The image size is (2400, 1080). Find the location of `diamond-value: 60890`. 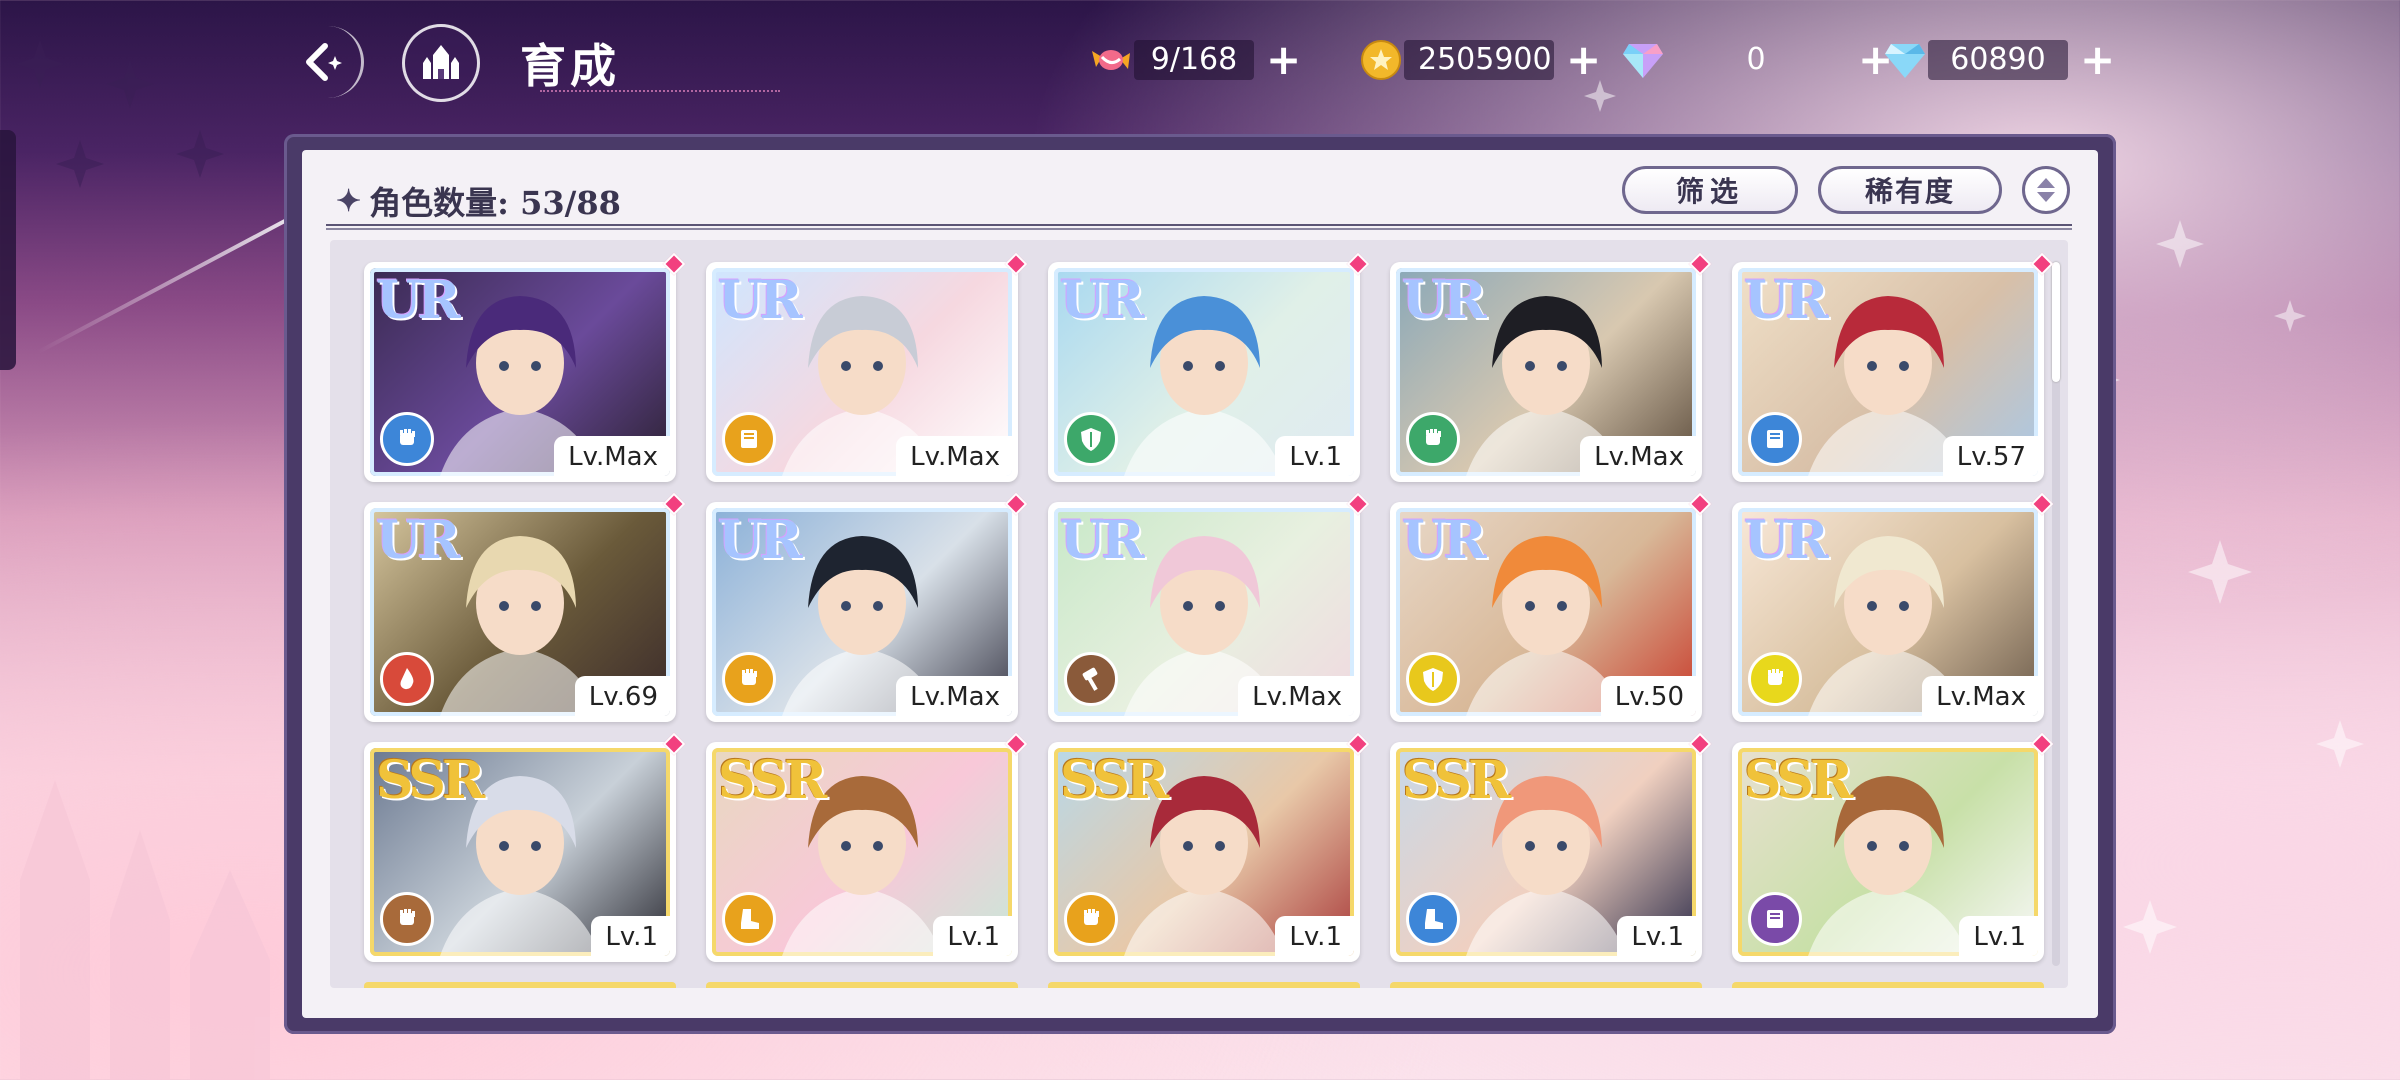

diamond-value: 60890 is located at coordinates (1998, 60).